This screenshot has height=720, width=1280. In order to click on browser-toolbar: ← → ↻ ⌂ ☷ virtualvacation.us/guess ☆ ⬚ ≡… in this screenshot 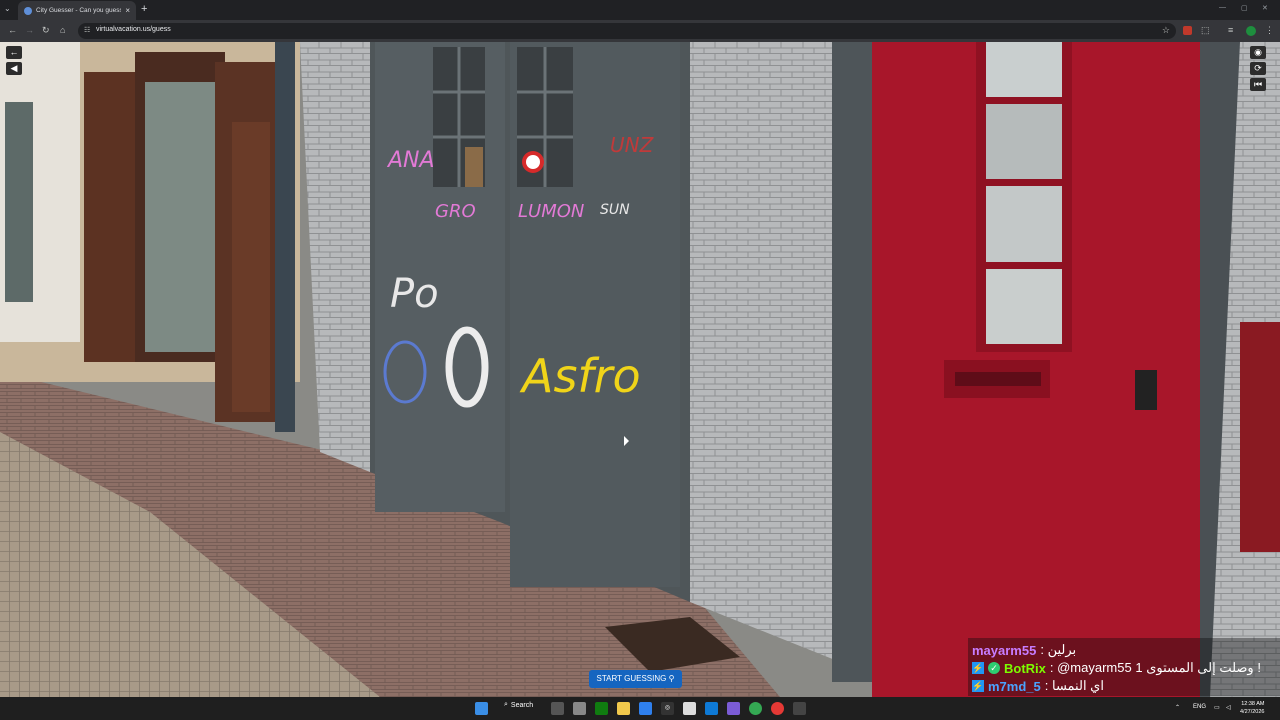, I will do `click(640, 31)`.